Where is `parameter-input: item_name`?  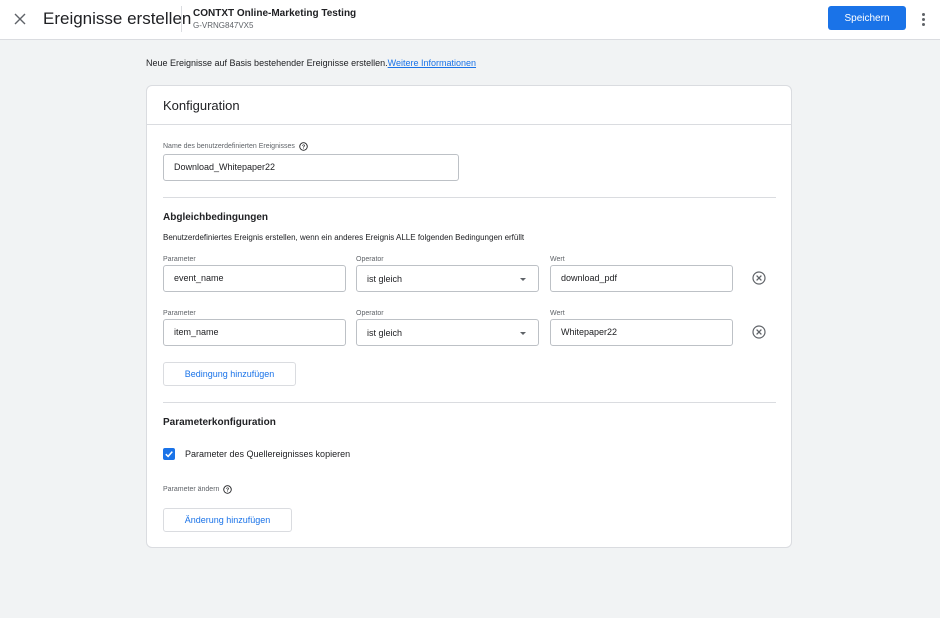
parameter-input: item_name is located at coordinates (254, 332).